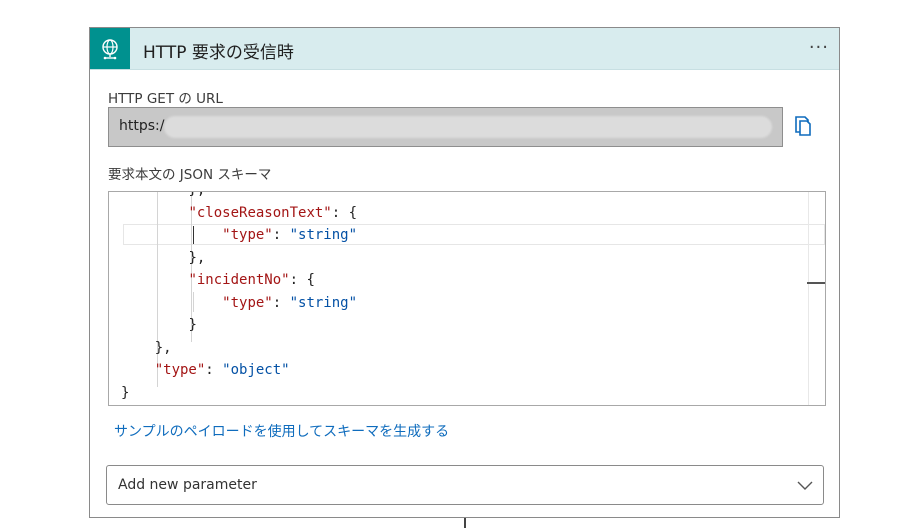 This screenshot has width=899, height=528. I want to click on scrollbar-marker, so click(816, 283).